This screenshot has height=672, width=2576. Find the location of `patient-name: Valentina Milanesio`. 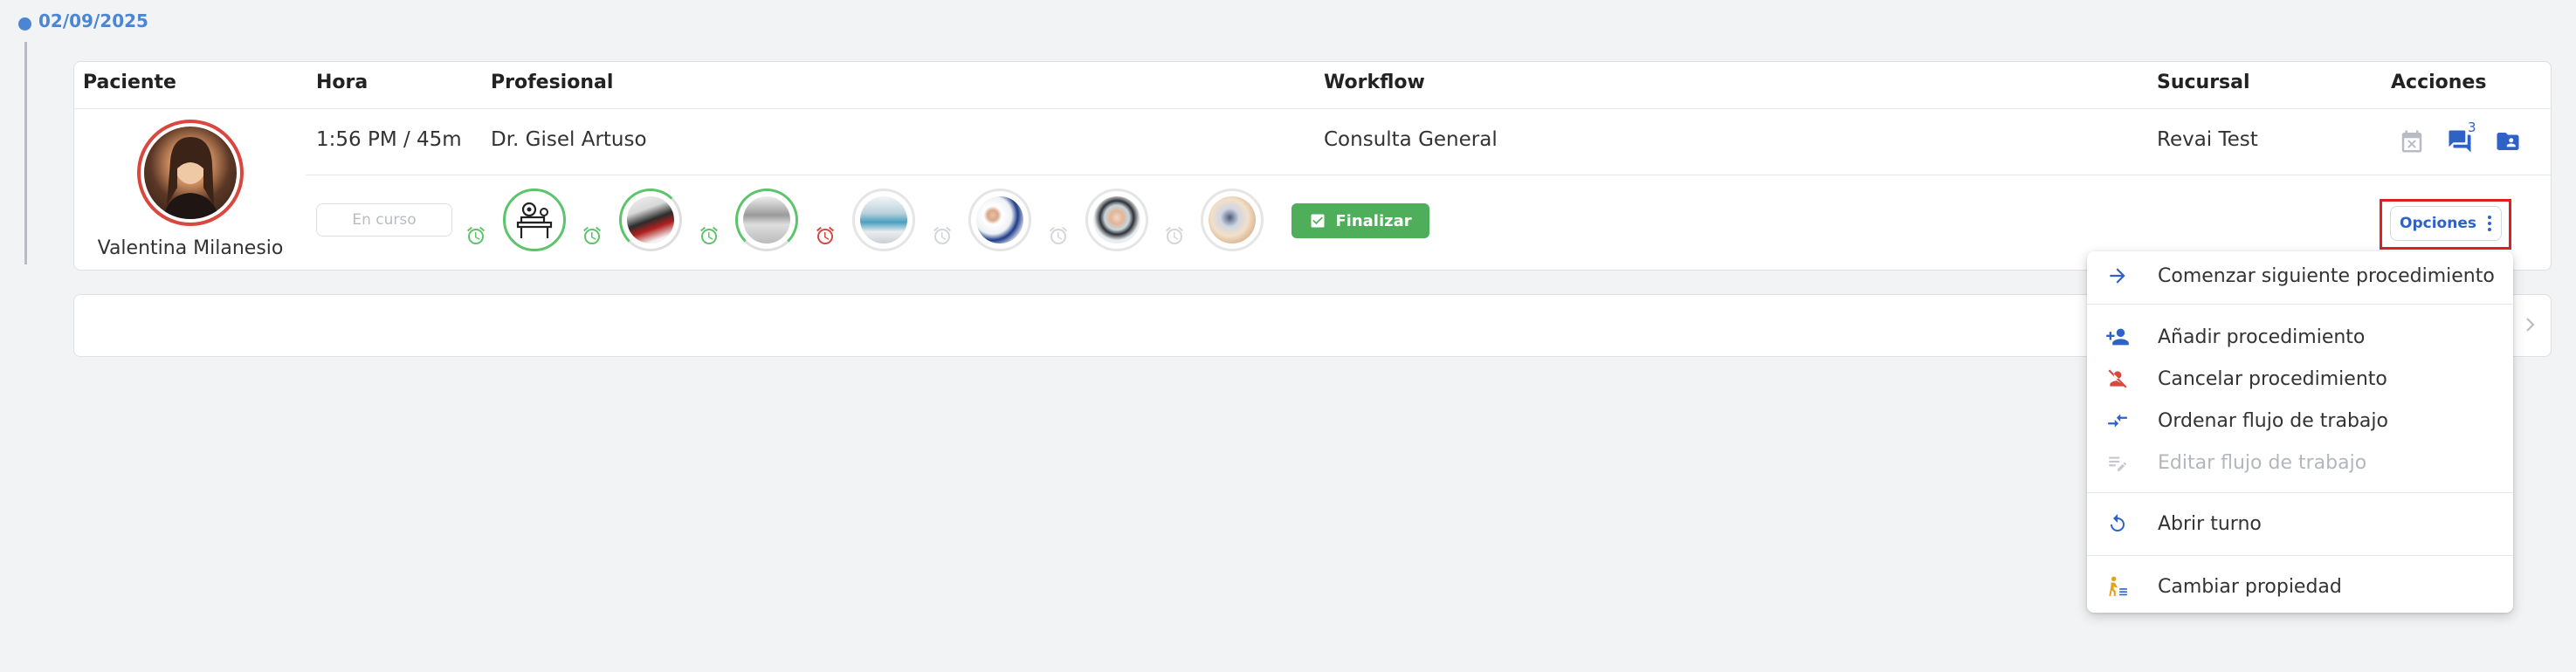

patient-name: Valentina Milanesio is located at coordinates (190, 248).